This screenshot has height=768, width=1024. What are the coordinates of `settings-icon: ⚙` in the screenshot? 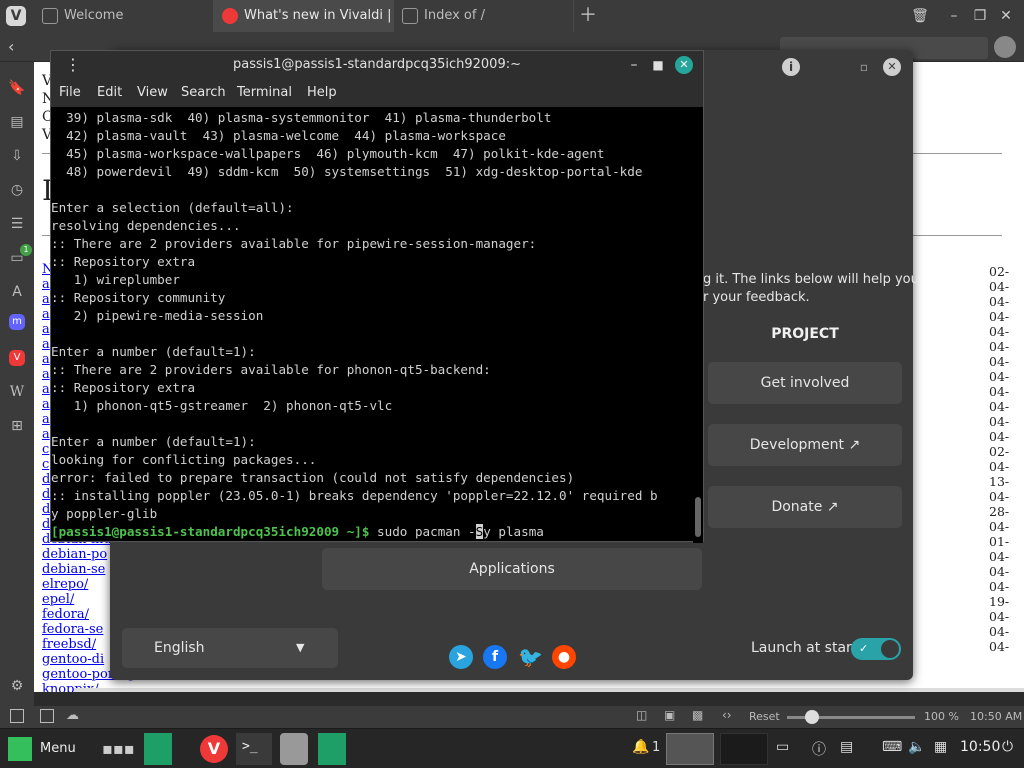 It's located at (17, 686).